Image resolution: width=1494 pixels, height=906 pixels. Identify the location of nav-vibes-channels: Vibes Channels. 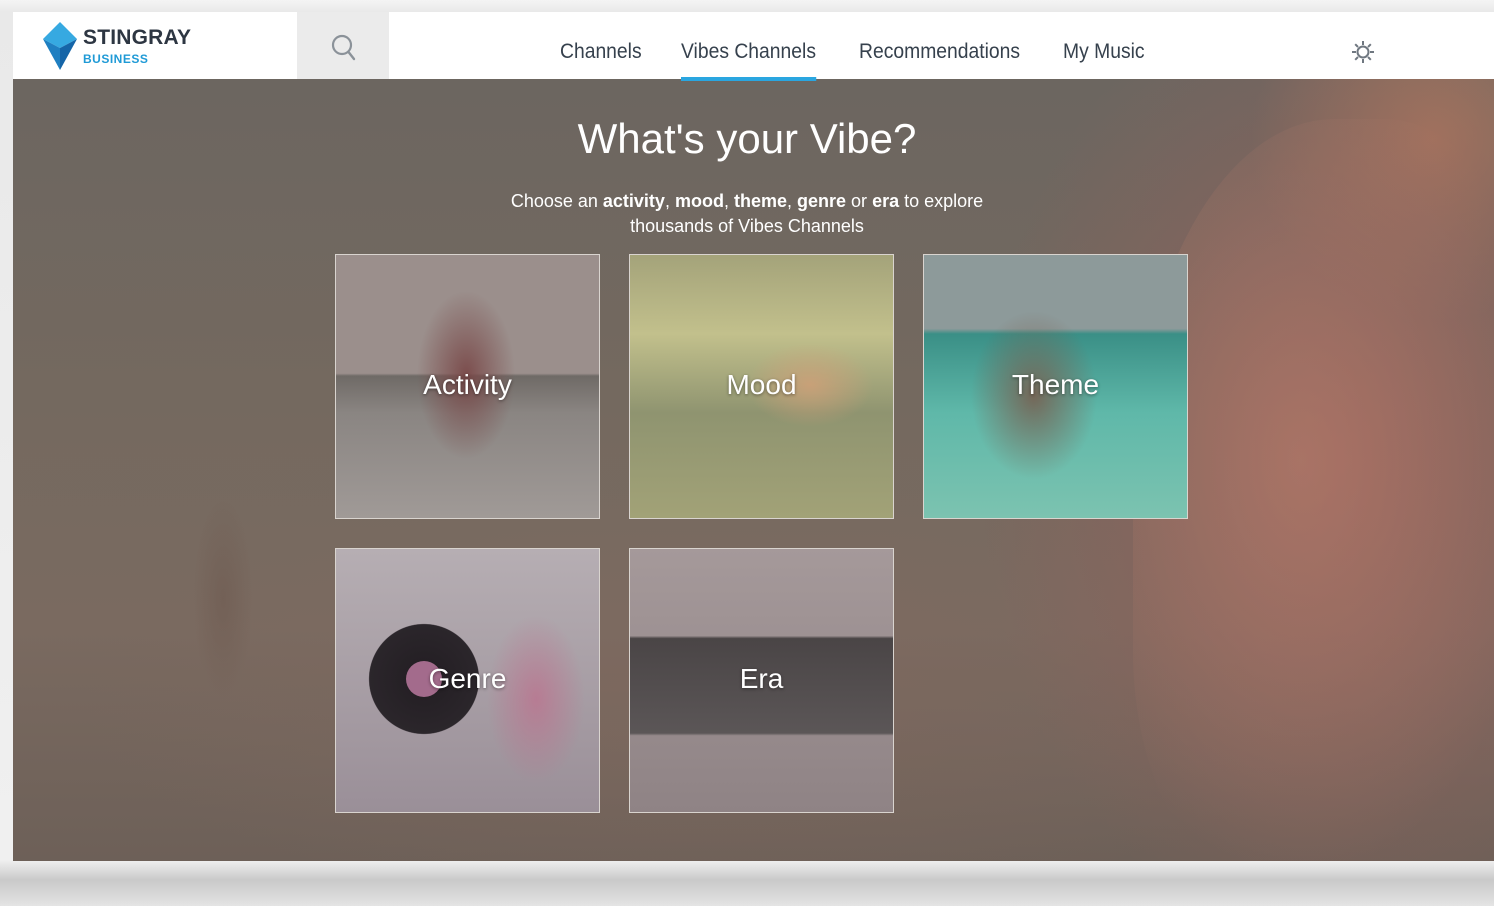
(748, 60).